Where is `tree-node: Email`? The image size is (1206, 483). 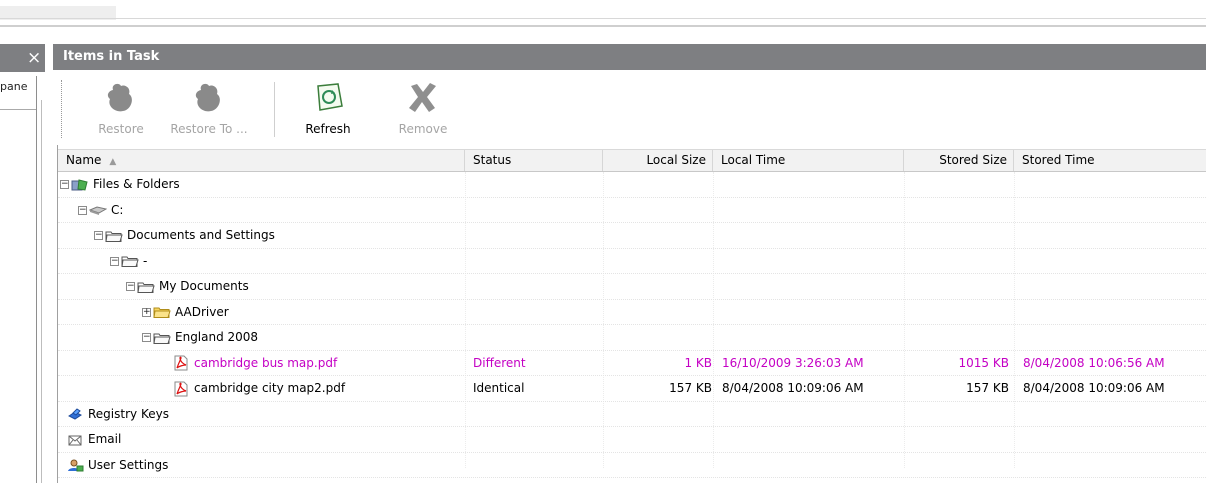 tree-node: Email is located at coordinates (93, 439).